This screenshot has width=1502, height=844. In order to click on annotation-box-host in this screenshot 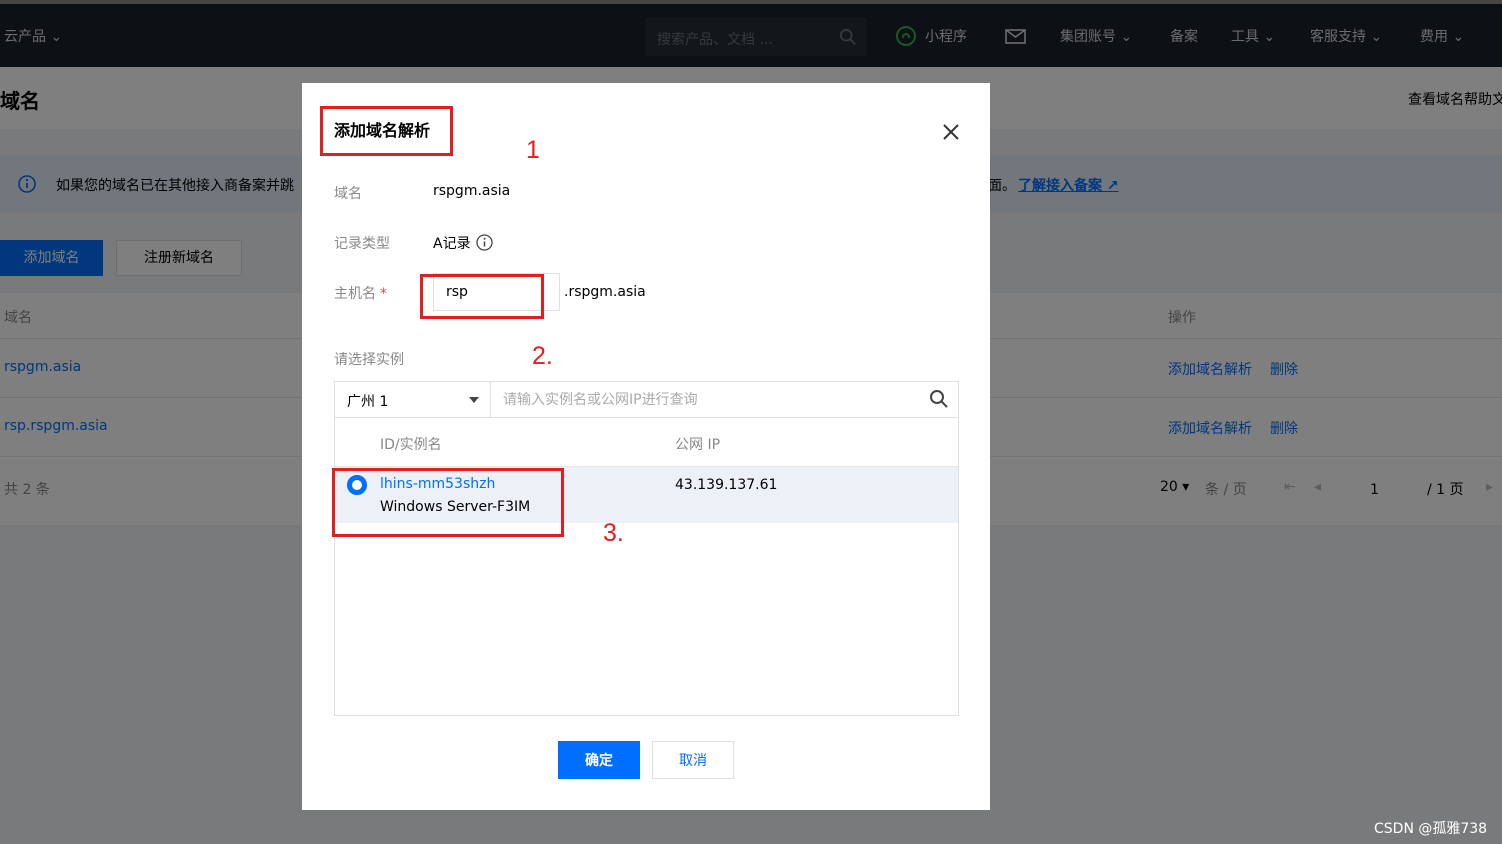, I will do `click(482, 296)`.